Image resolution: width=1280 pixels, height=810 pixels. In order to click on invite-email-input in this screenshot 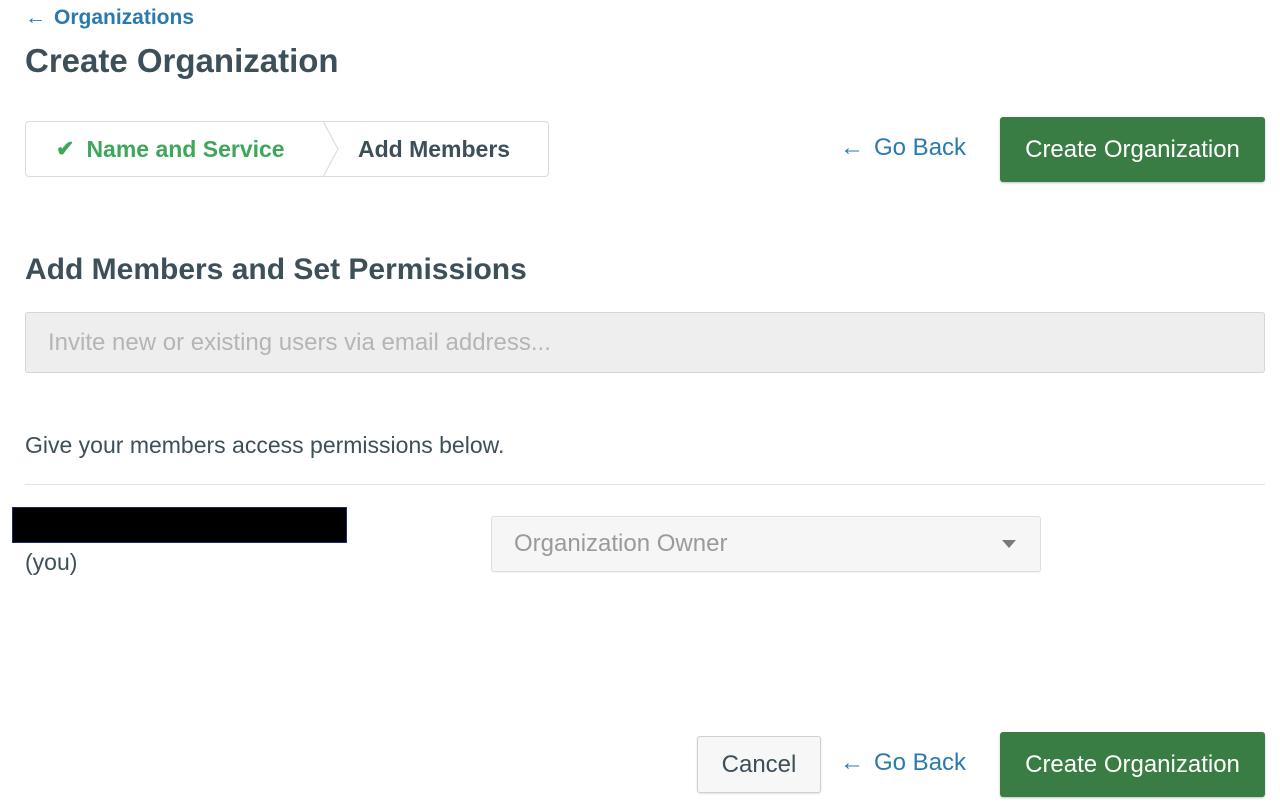, I will do `click(645, 342)`.